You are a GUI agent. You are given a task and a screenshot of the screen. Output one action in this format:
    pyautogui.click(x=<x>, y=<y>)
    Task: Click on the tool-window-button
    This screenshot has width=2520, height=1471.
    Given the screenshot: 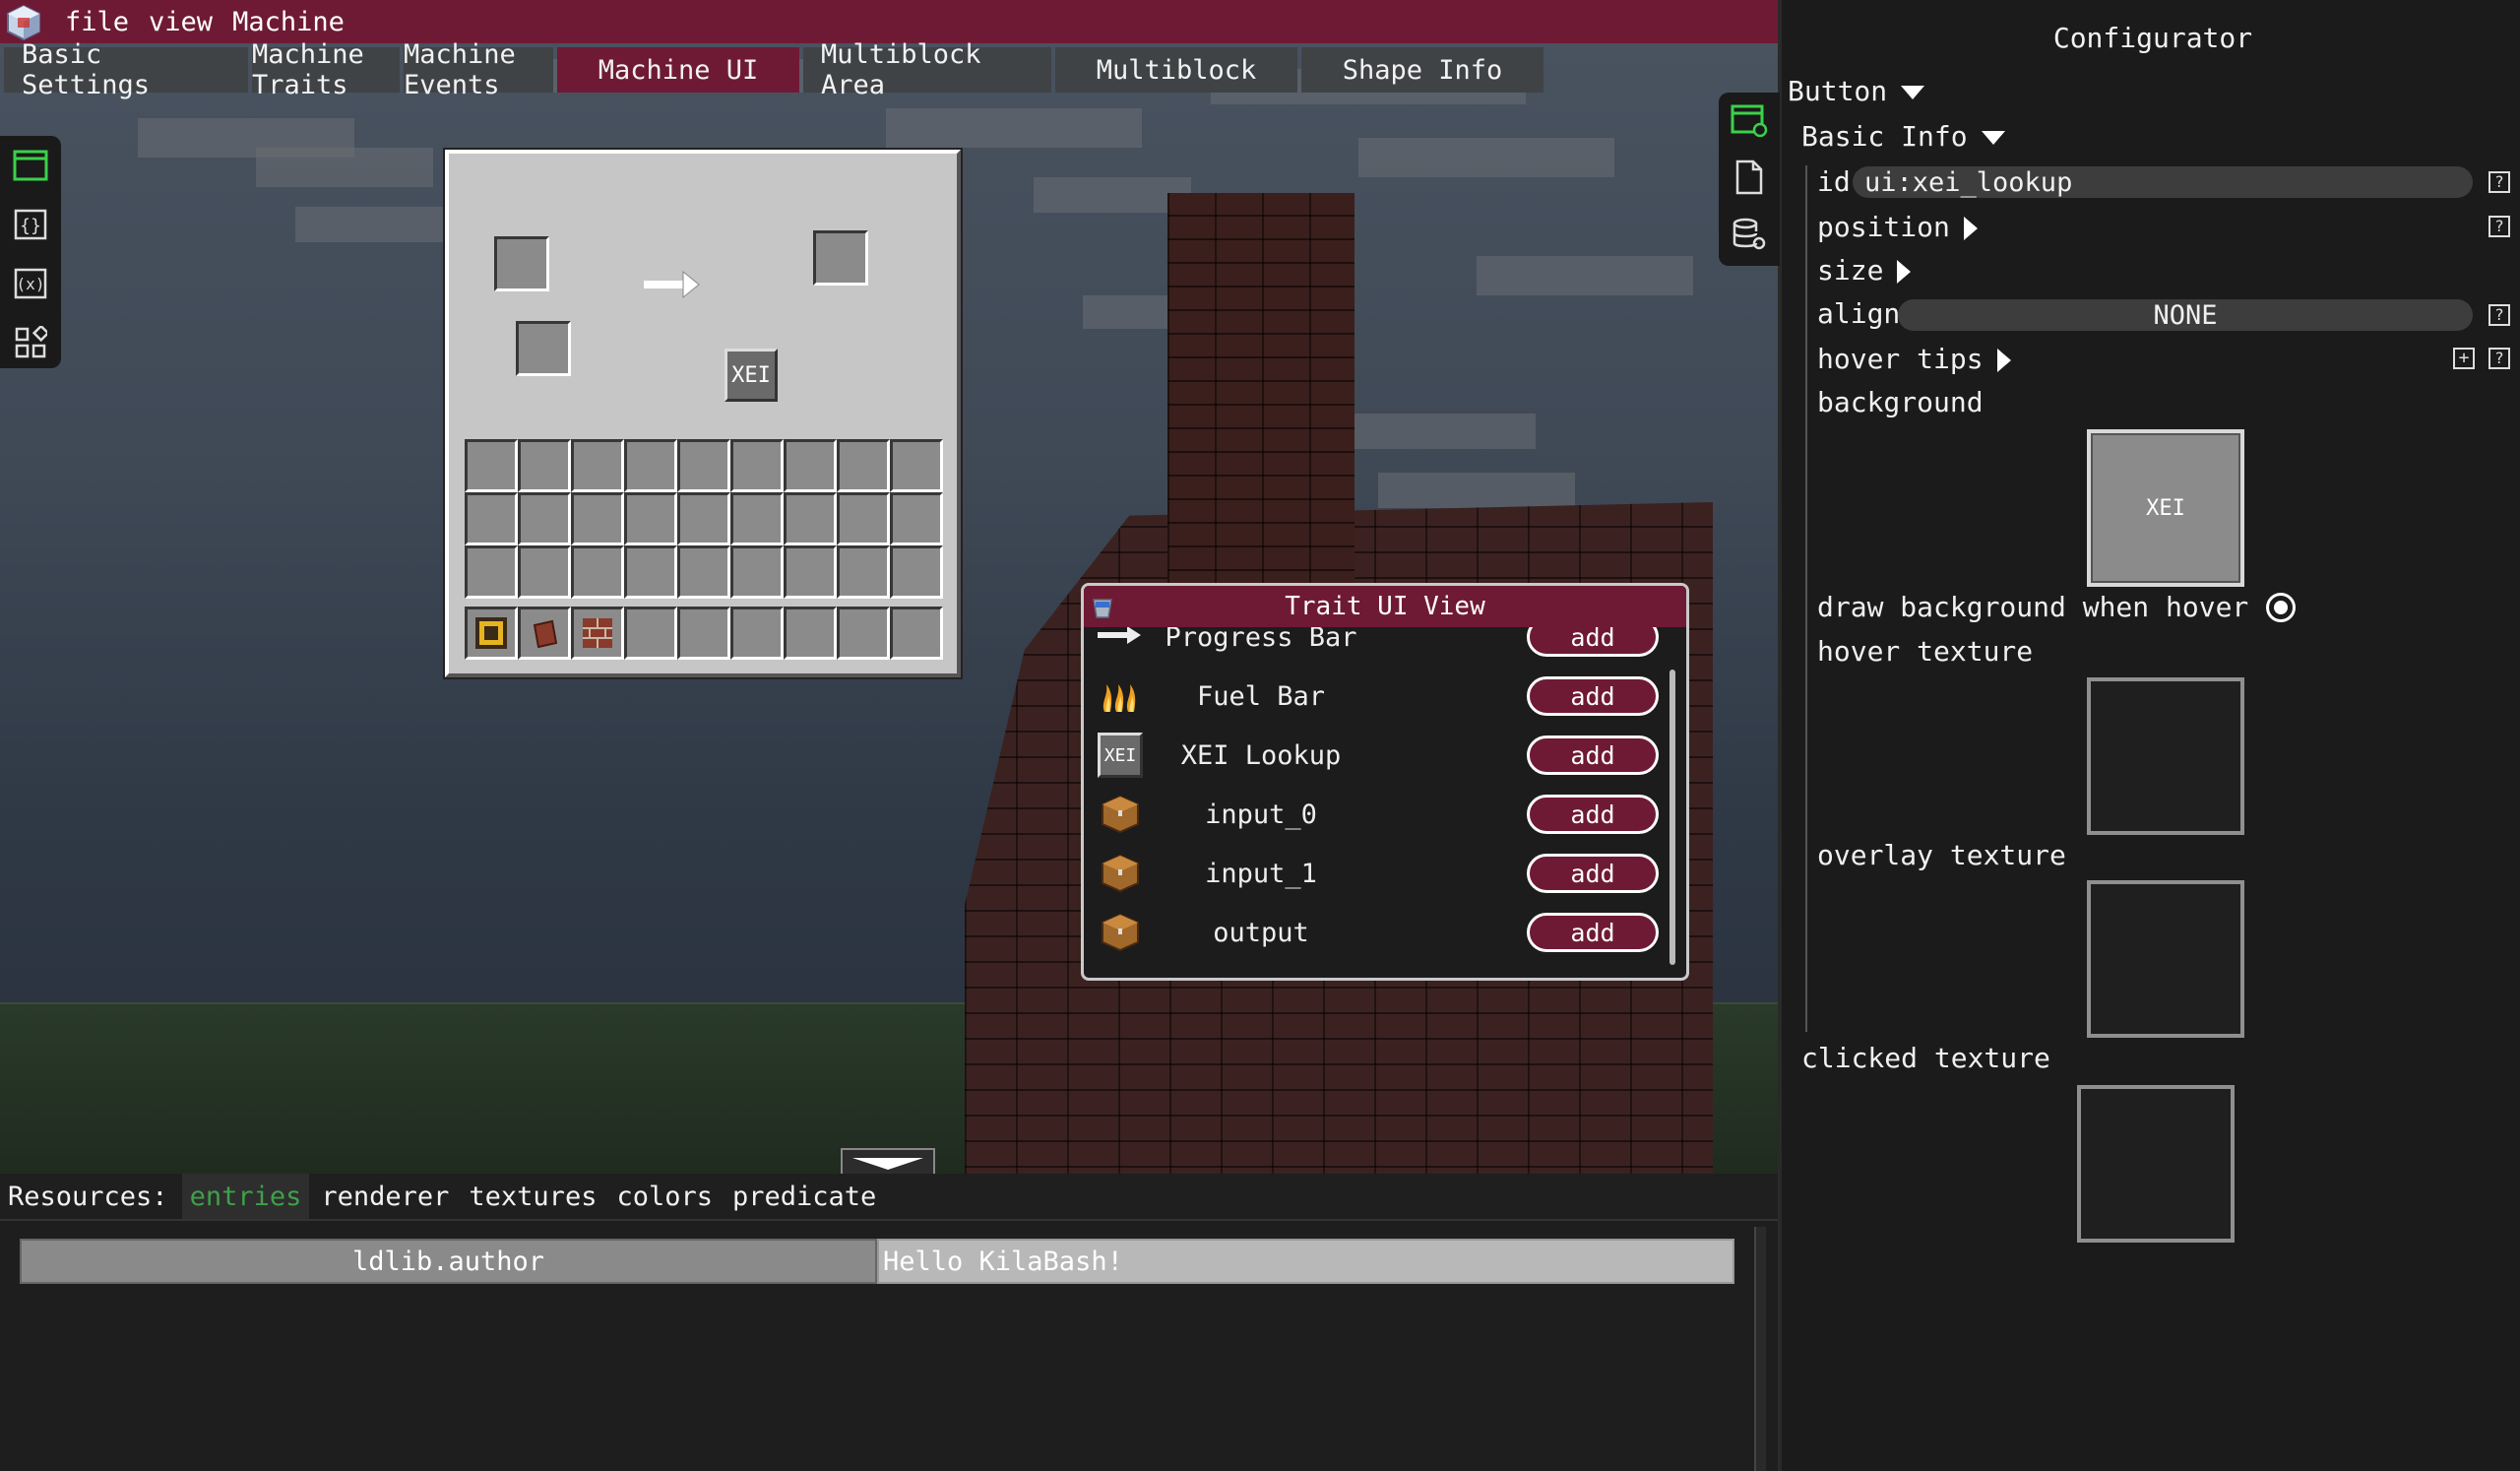 What is the action you would take?
    pyautogui.click(x=30, y=165)
    